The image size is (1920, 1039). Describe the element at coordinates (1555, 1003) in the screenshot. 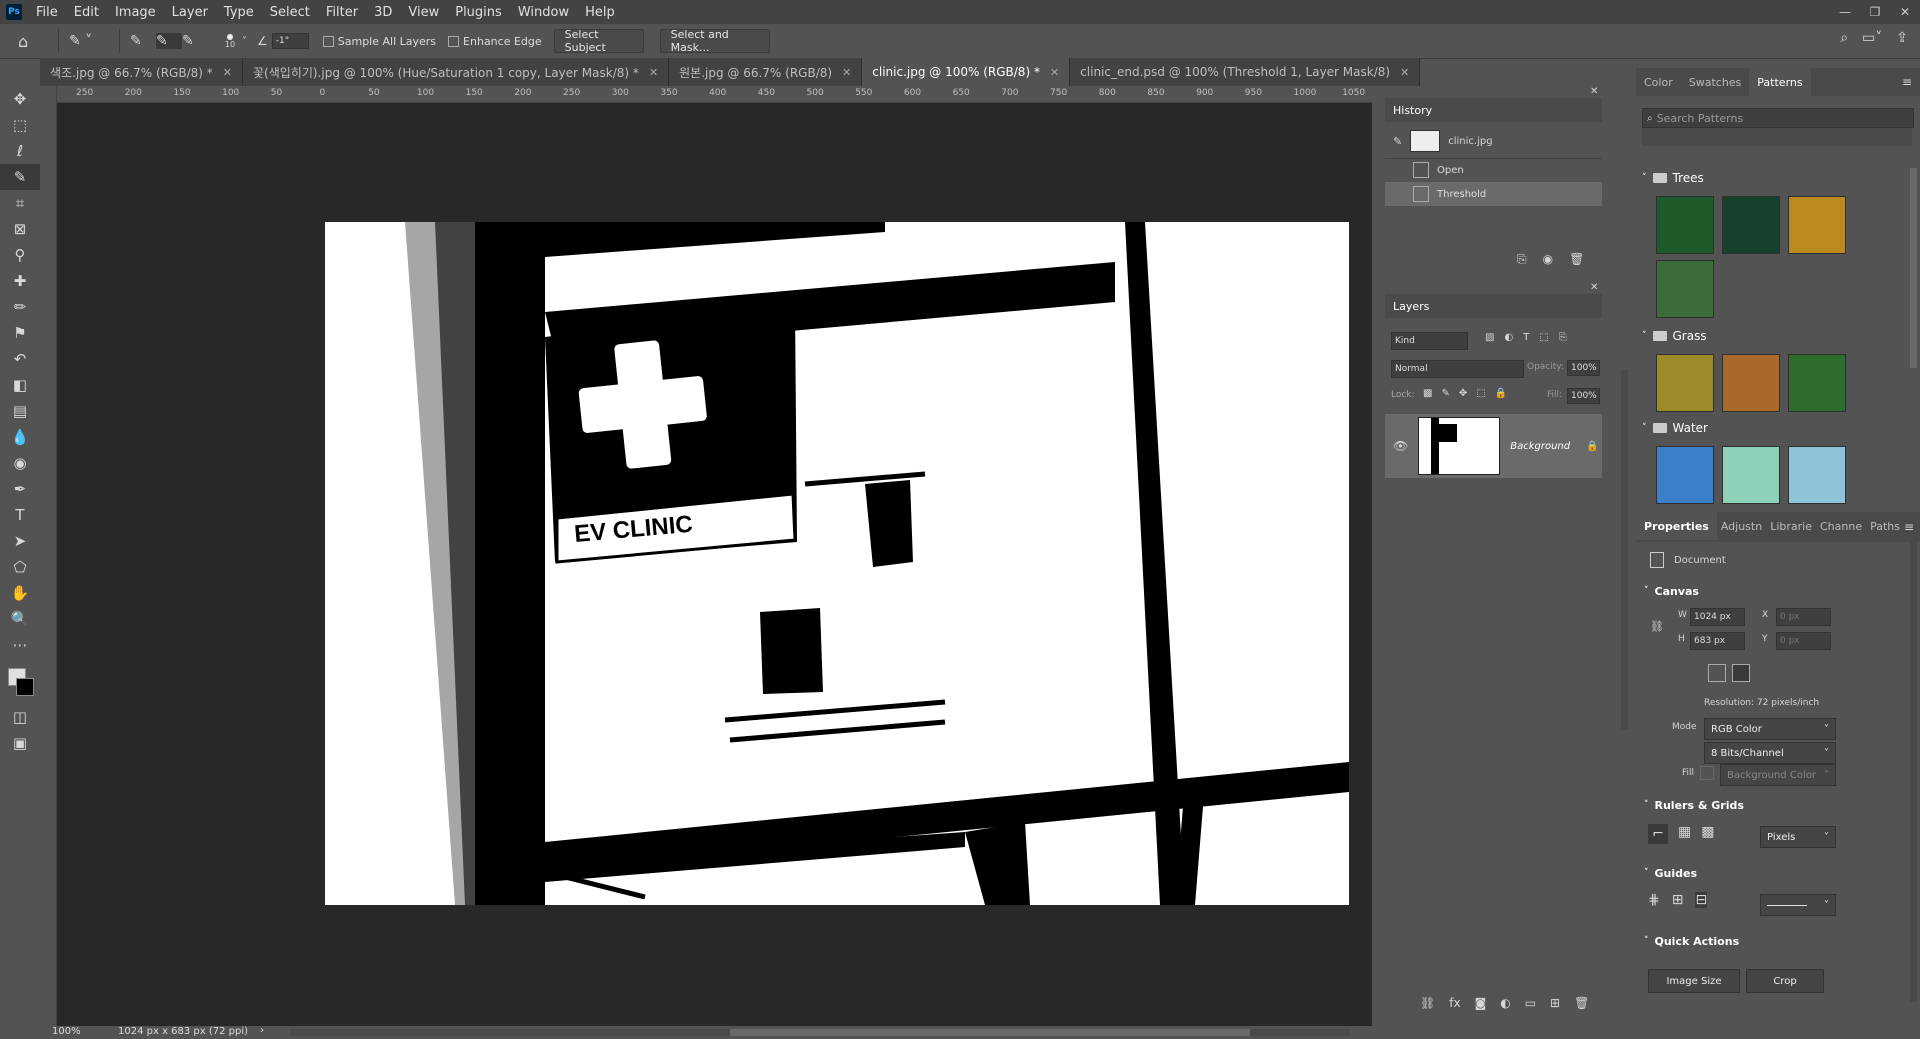

I see `new-layer-icon: ⊞` at that location.